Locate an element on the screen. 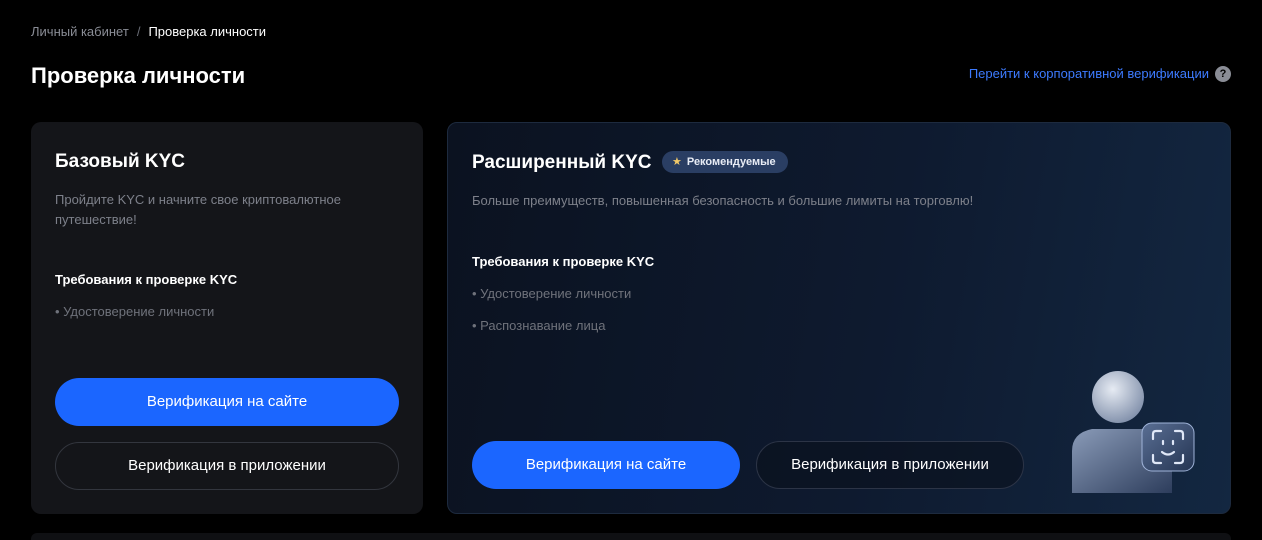 This screenshot has width=1262, height=540. face-id-user-icon is located at coordinates (1133, 432).